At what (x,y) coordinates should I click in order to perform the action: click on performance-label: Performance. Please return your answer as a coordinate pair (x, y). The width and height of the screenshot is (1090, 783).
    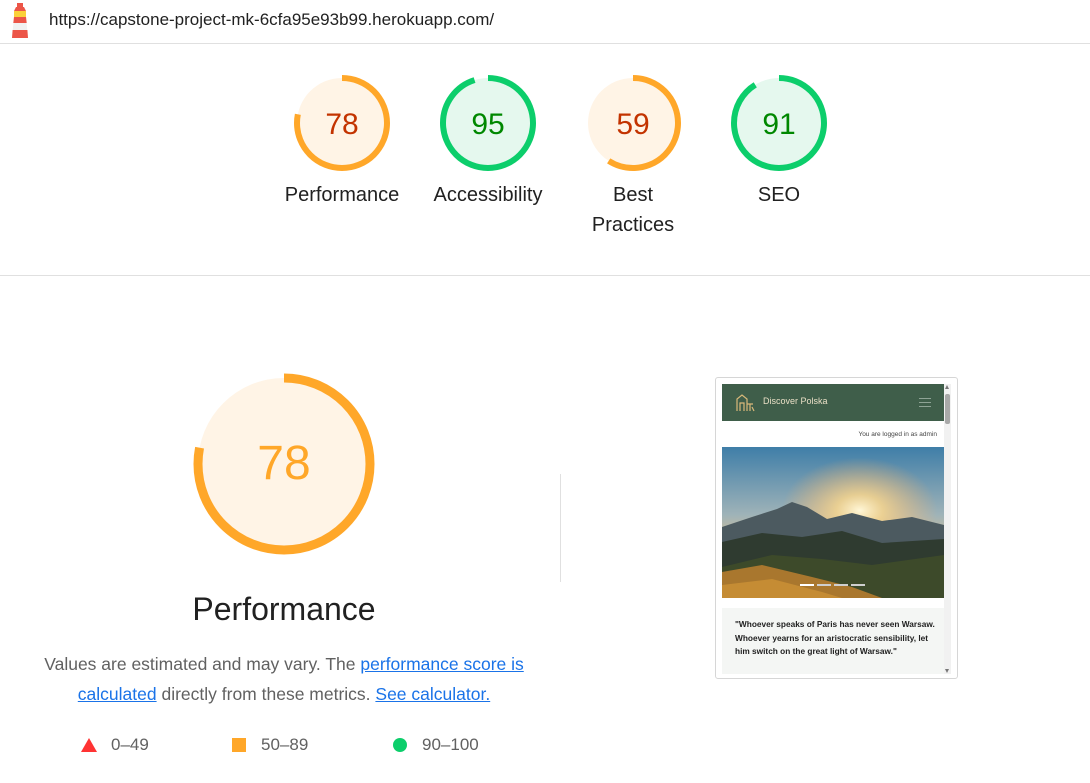
    Looking at the image, I should click on (342, 195).